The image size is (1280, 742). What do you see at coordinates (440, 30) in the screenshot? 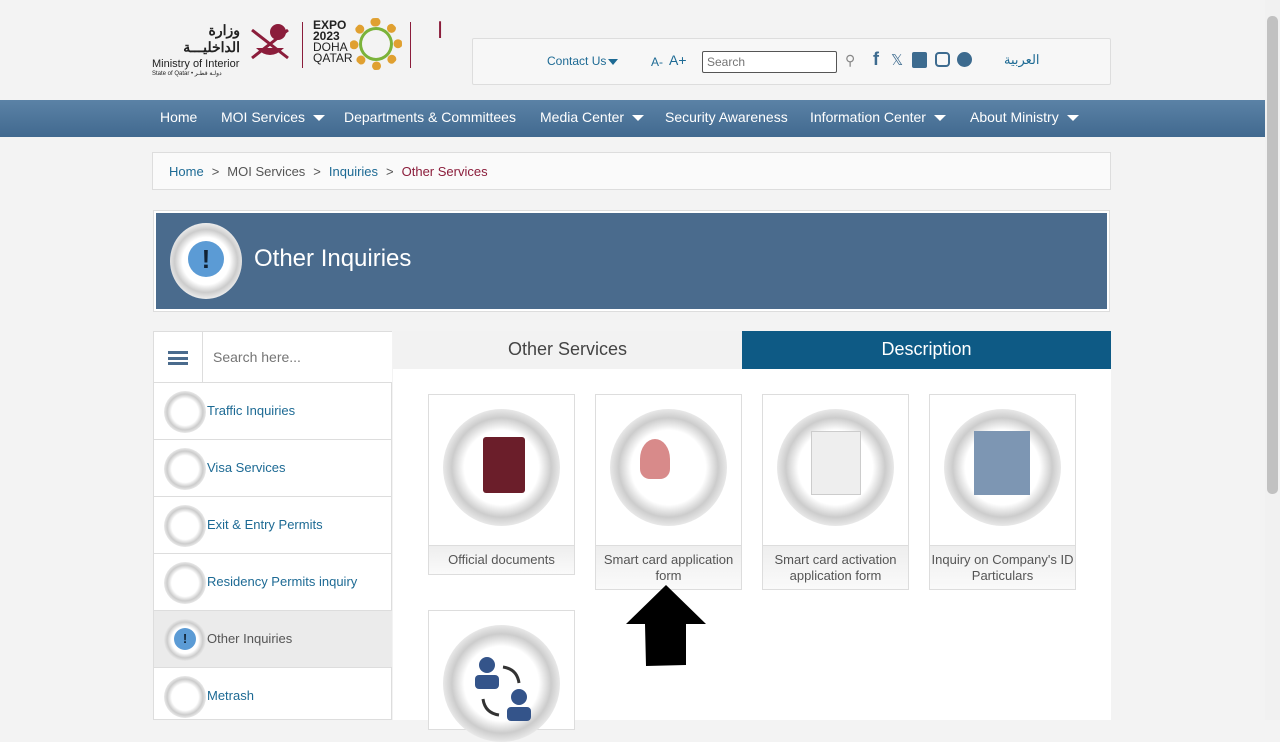
I see `national-day-logo: ا` at bounding box center [440, 30].